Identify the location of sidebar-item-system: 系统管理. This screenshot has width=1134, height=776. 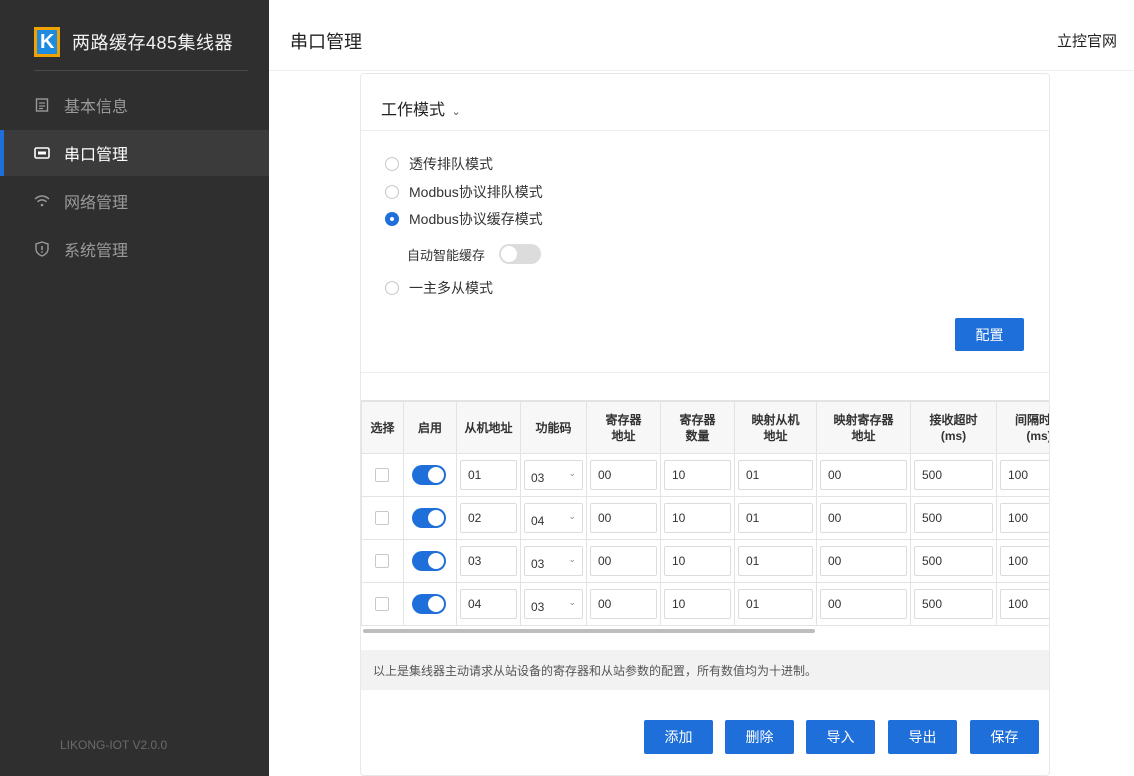
(134, 249).